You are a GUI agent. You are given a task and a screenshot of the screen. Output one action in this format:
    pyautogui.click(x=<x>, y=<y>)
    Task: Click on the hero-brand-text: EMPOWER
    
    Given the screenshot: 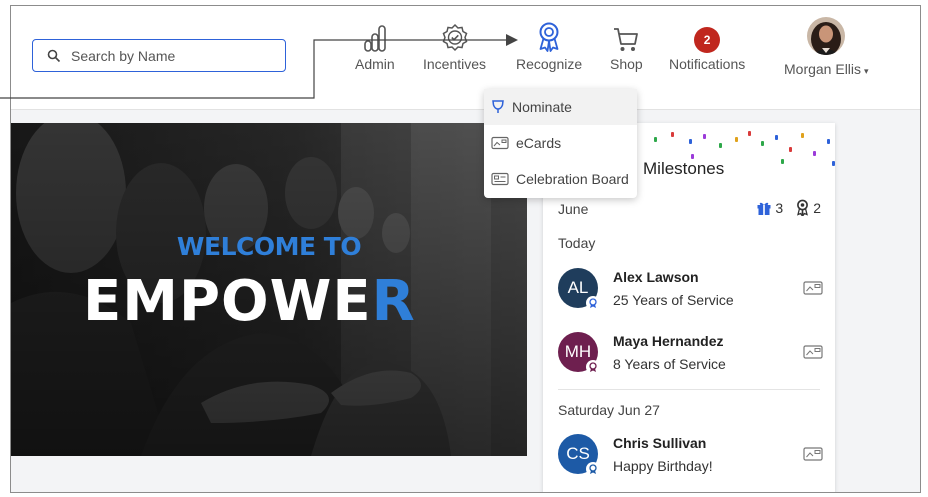 What is the action you would take?
    pyautogui.click(x=249, y=301)
    